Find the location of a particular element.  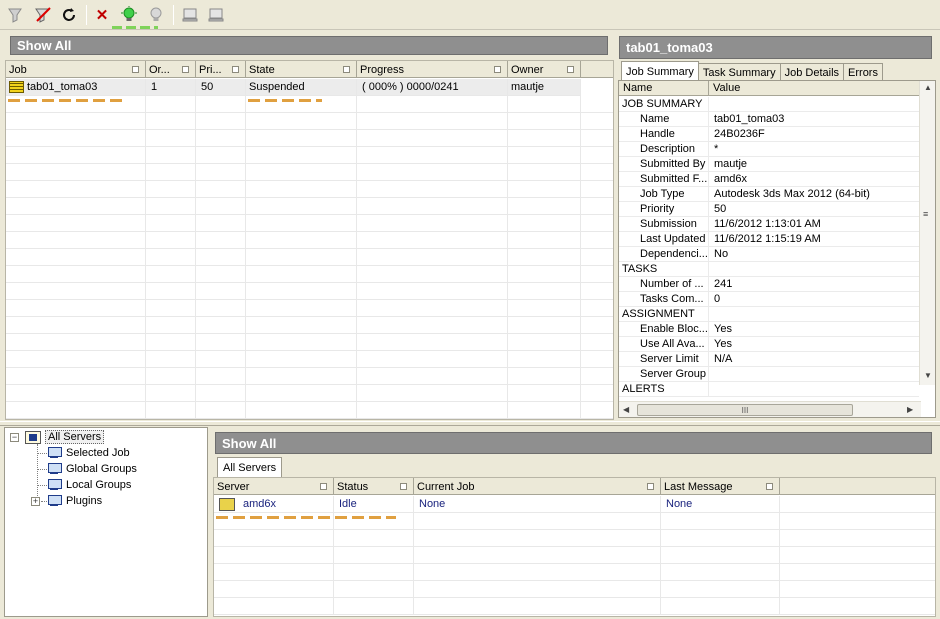

delete-icon: ✕ is located at coordinates (102, 15).